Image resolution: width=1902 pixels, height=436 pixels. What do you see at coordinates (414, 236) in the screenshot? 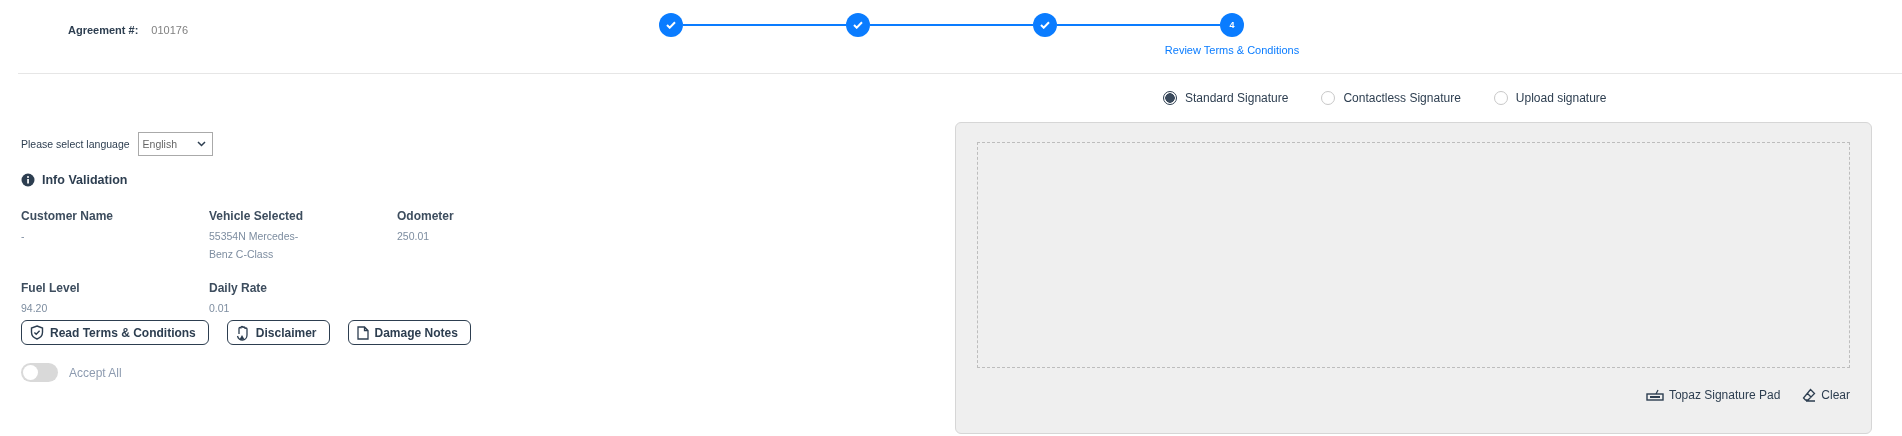
I see `field-value: 250.01` at bounding box center [414, 236].